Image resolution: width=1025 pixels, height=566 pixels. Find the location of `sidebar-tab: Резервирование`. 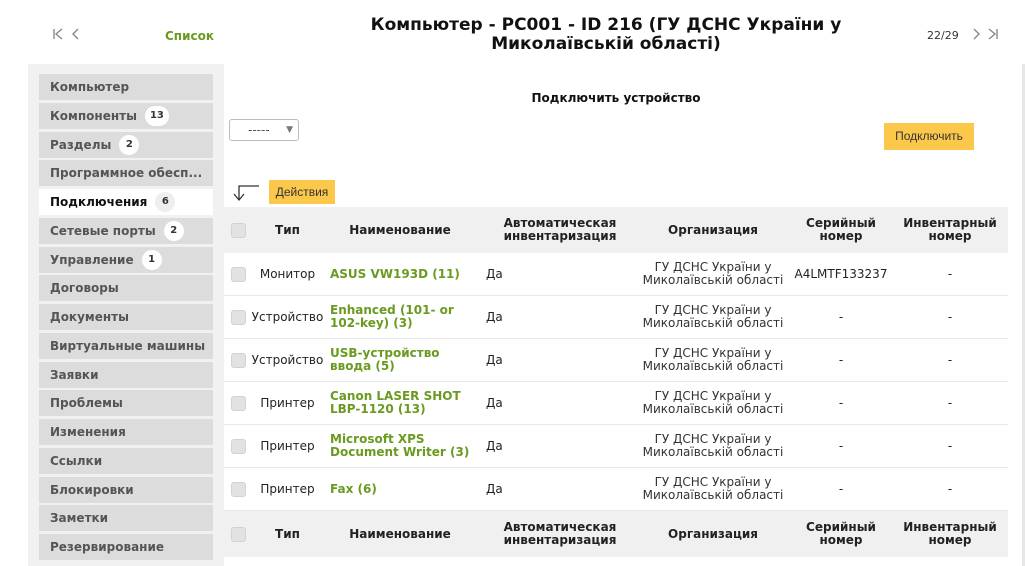

sidebar-tab: Резервирование is located at coordinates (126, 547).